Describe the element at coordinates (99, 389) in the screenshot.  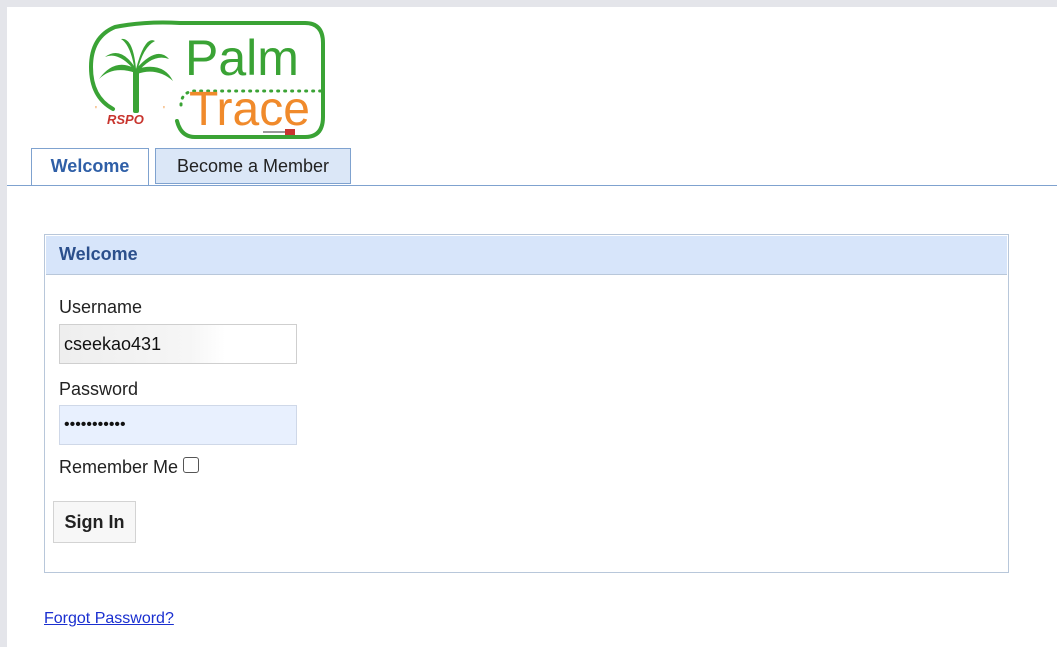
I see `password-label: Password` at that location.